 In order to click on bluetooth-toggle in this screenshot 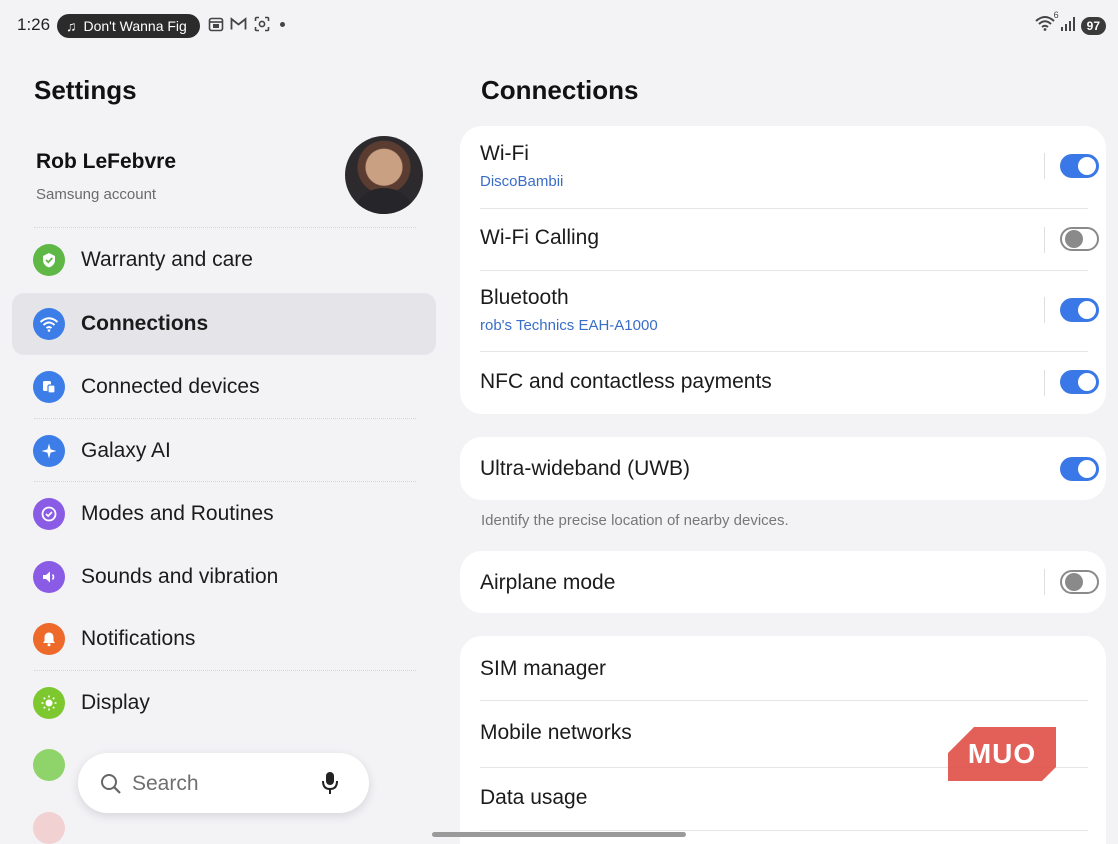, I will do `click(1079, 310)`.